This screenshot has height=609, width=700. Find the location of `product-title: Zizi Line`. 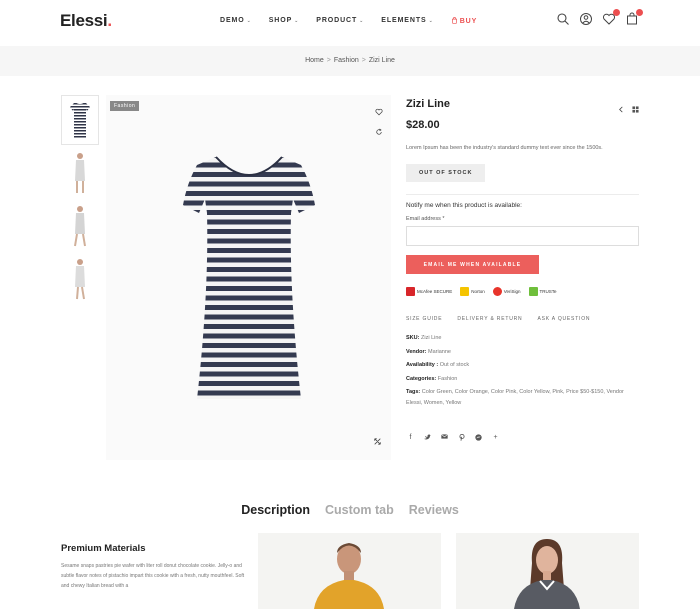

product-title: Zizi Line is located at coordinates (428, 104).